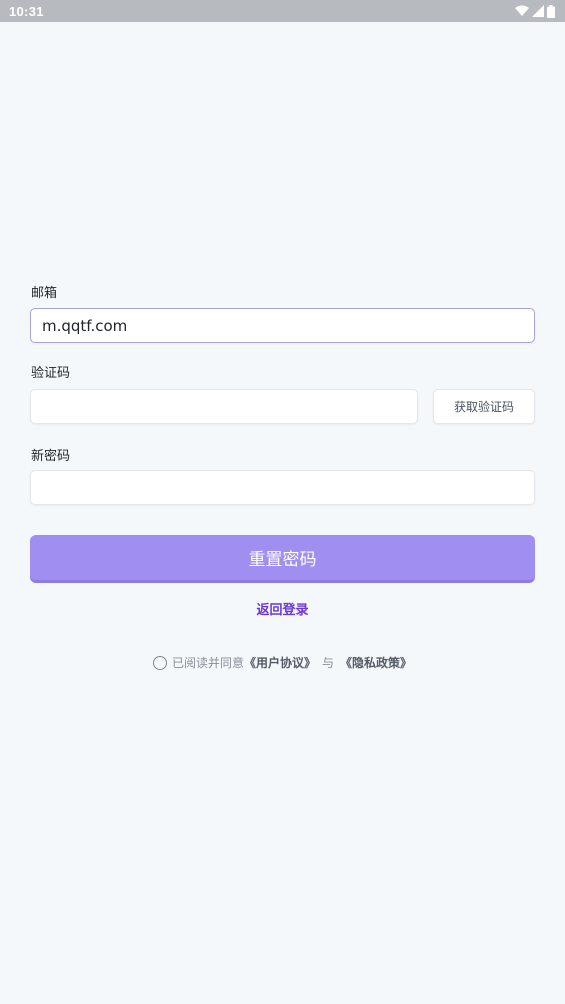 The image size is (565, 1004). I want to click on new-password-field-box, so click(282, 487).